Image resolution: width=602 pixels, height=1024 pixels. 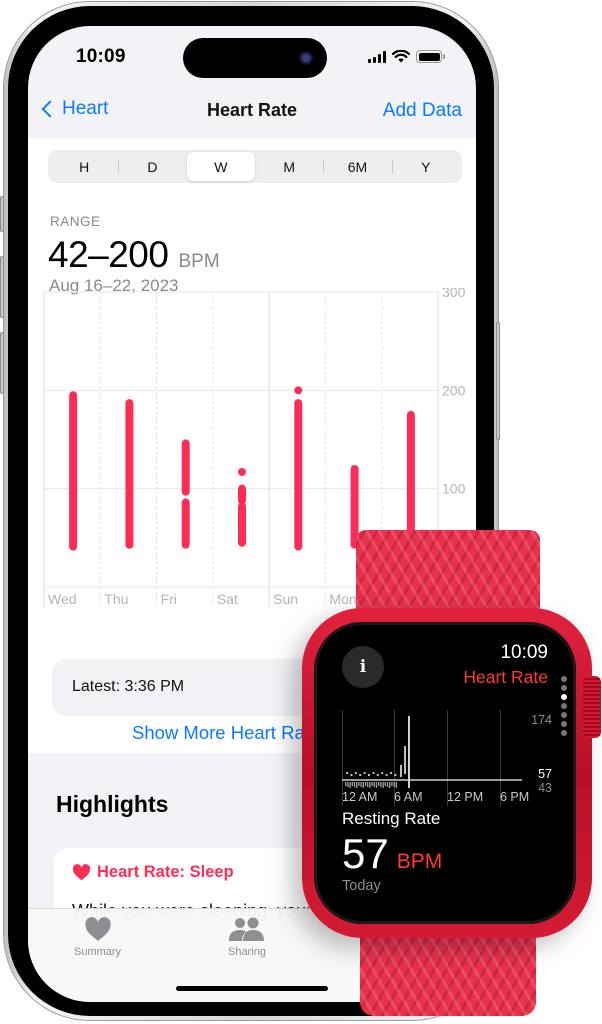 I want to click on action-button, so click(x=2, y=214).